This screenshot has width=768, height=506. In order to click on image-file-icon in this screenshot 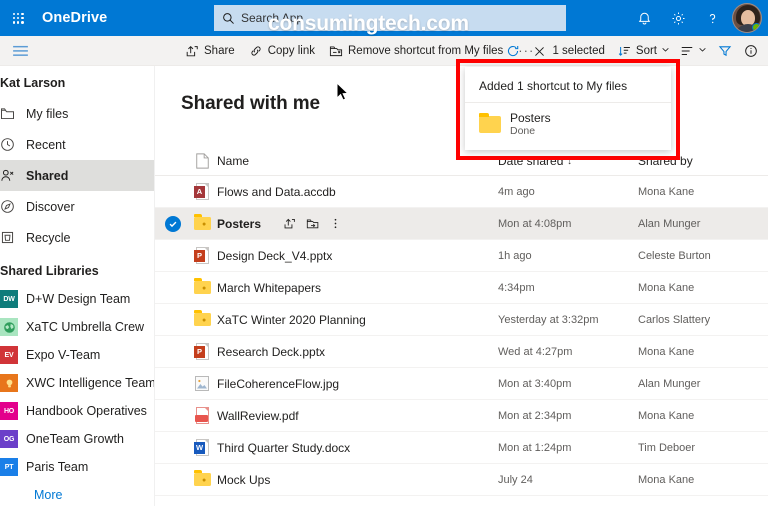, I will do `click(202, 384)`.